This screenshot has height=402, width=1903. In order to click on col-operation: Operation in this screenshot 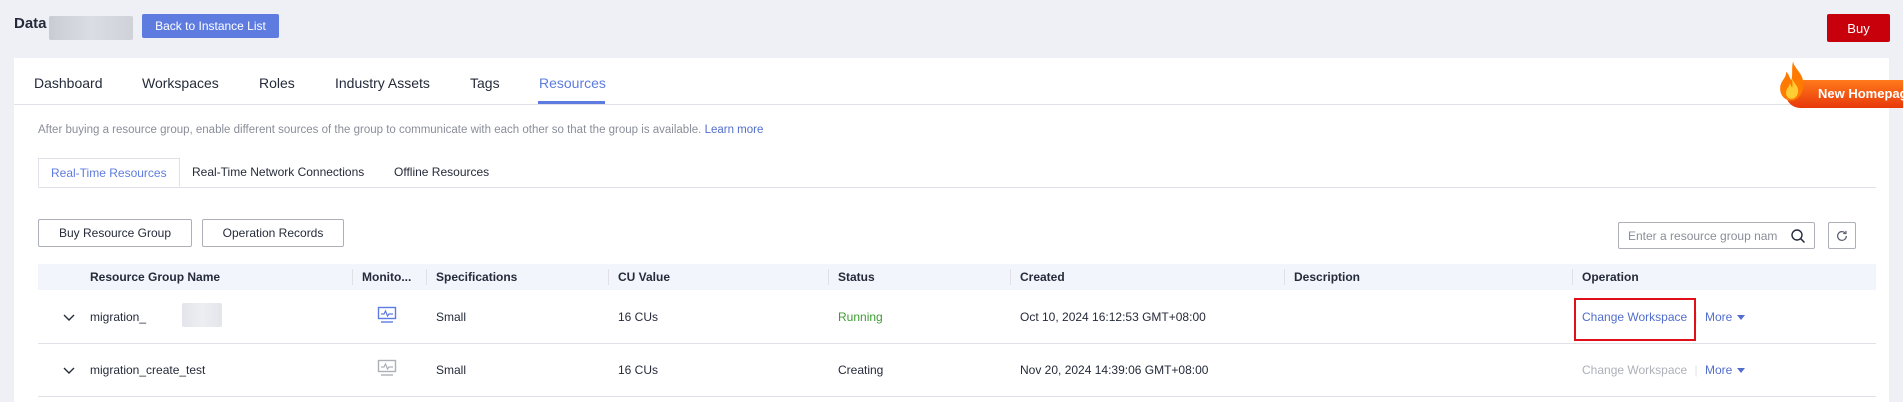, I will do `click(1610, 277)`.